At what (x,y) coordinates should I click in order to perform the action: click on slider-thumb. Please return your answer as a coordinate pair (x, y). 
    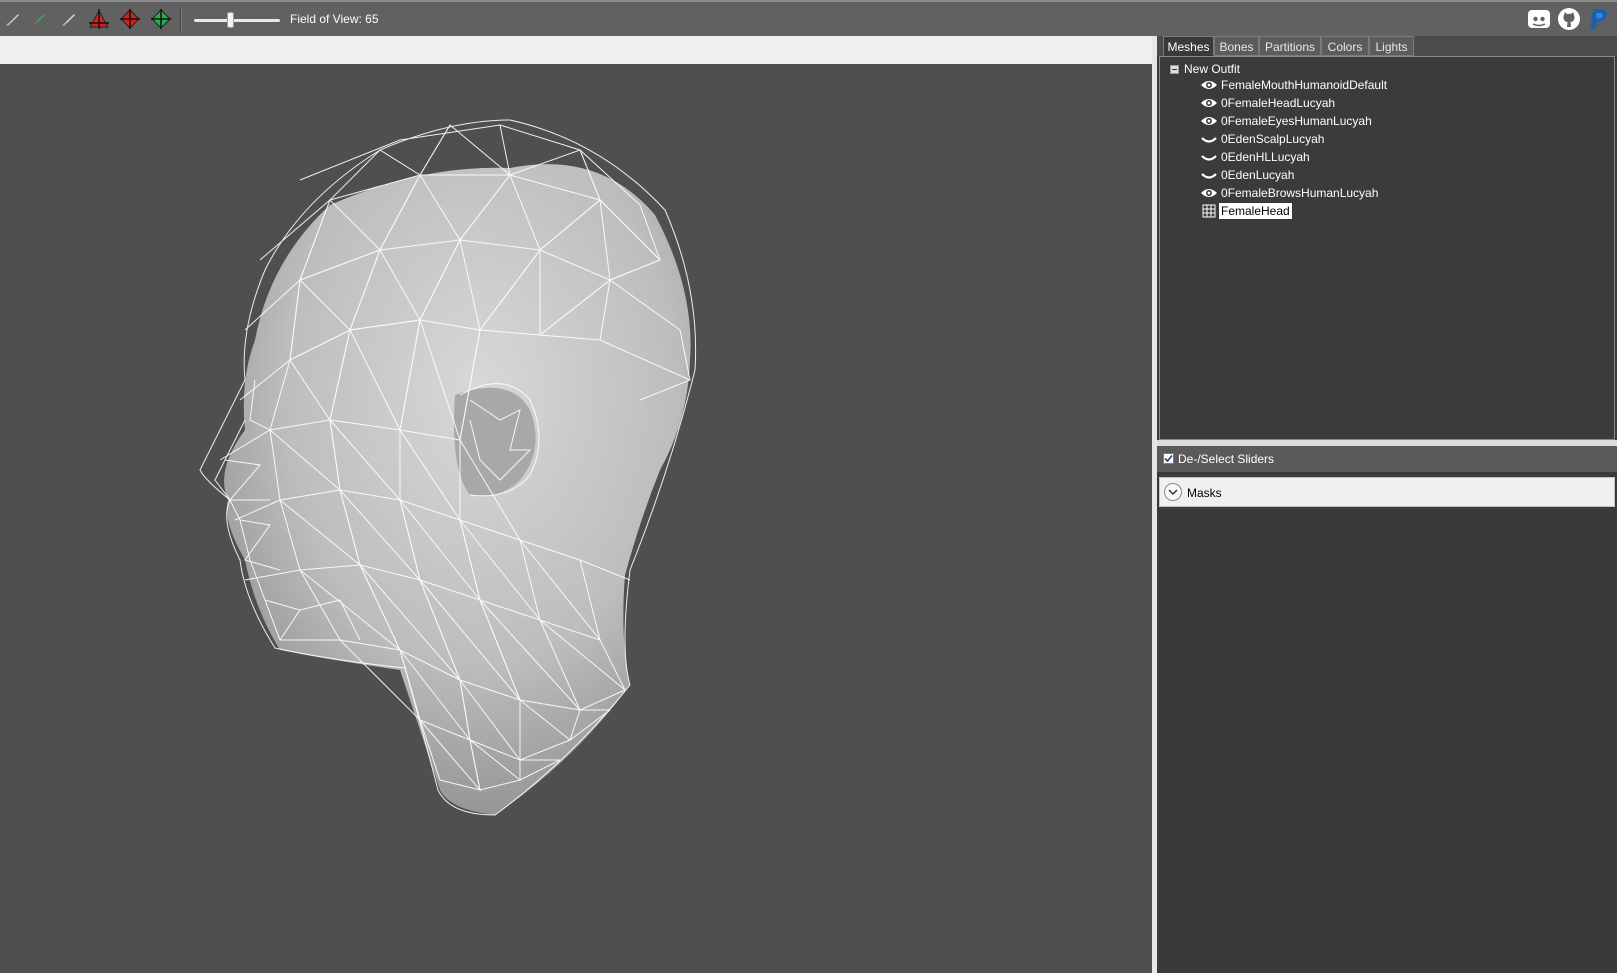
    Looking at the image, I should click on (230, 20).